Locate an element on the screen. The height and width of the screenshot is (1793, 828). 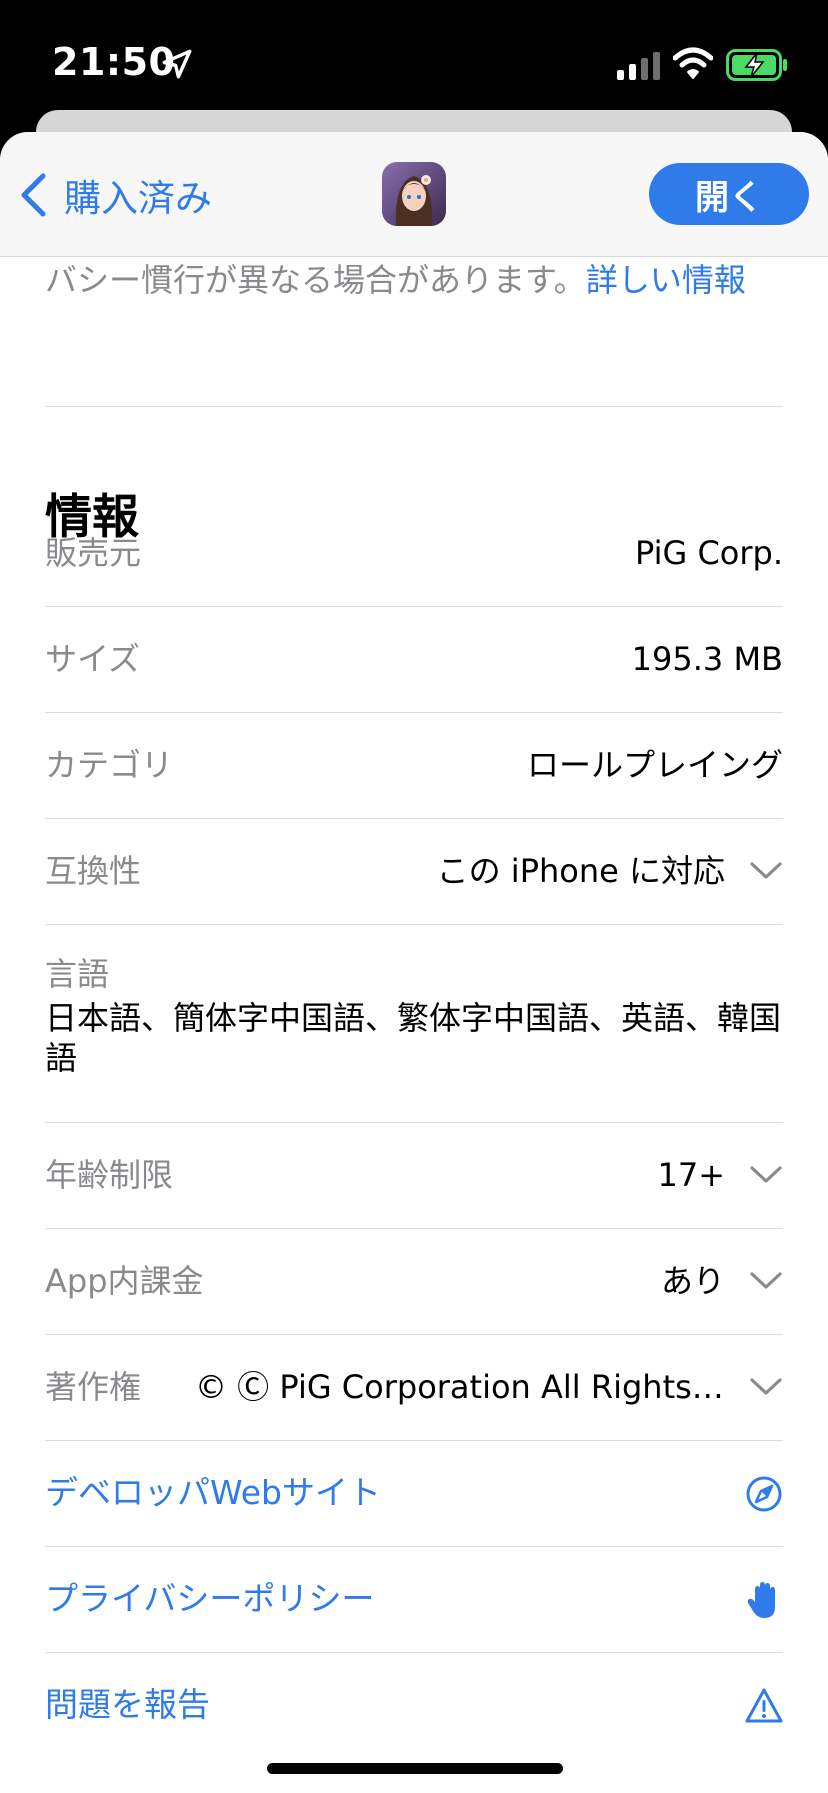
warning-icon is located at coordinates (764, 1705).